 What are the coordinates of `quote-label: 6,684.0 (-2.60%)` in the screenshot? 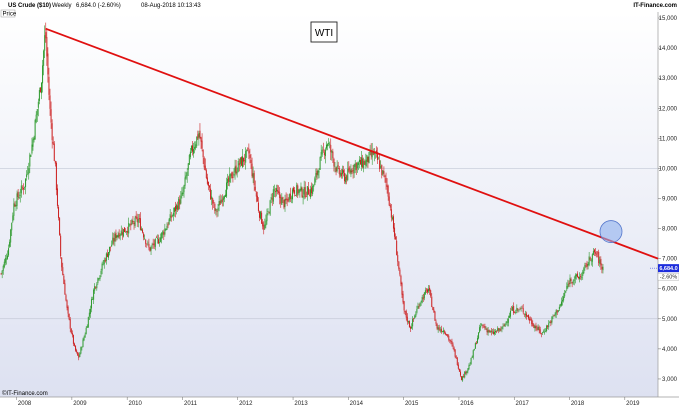 It's located at (98, 6).